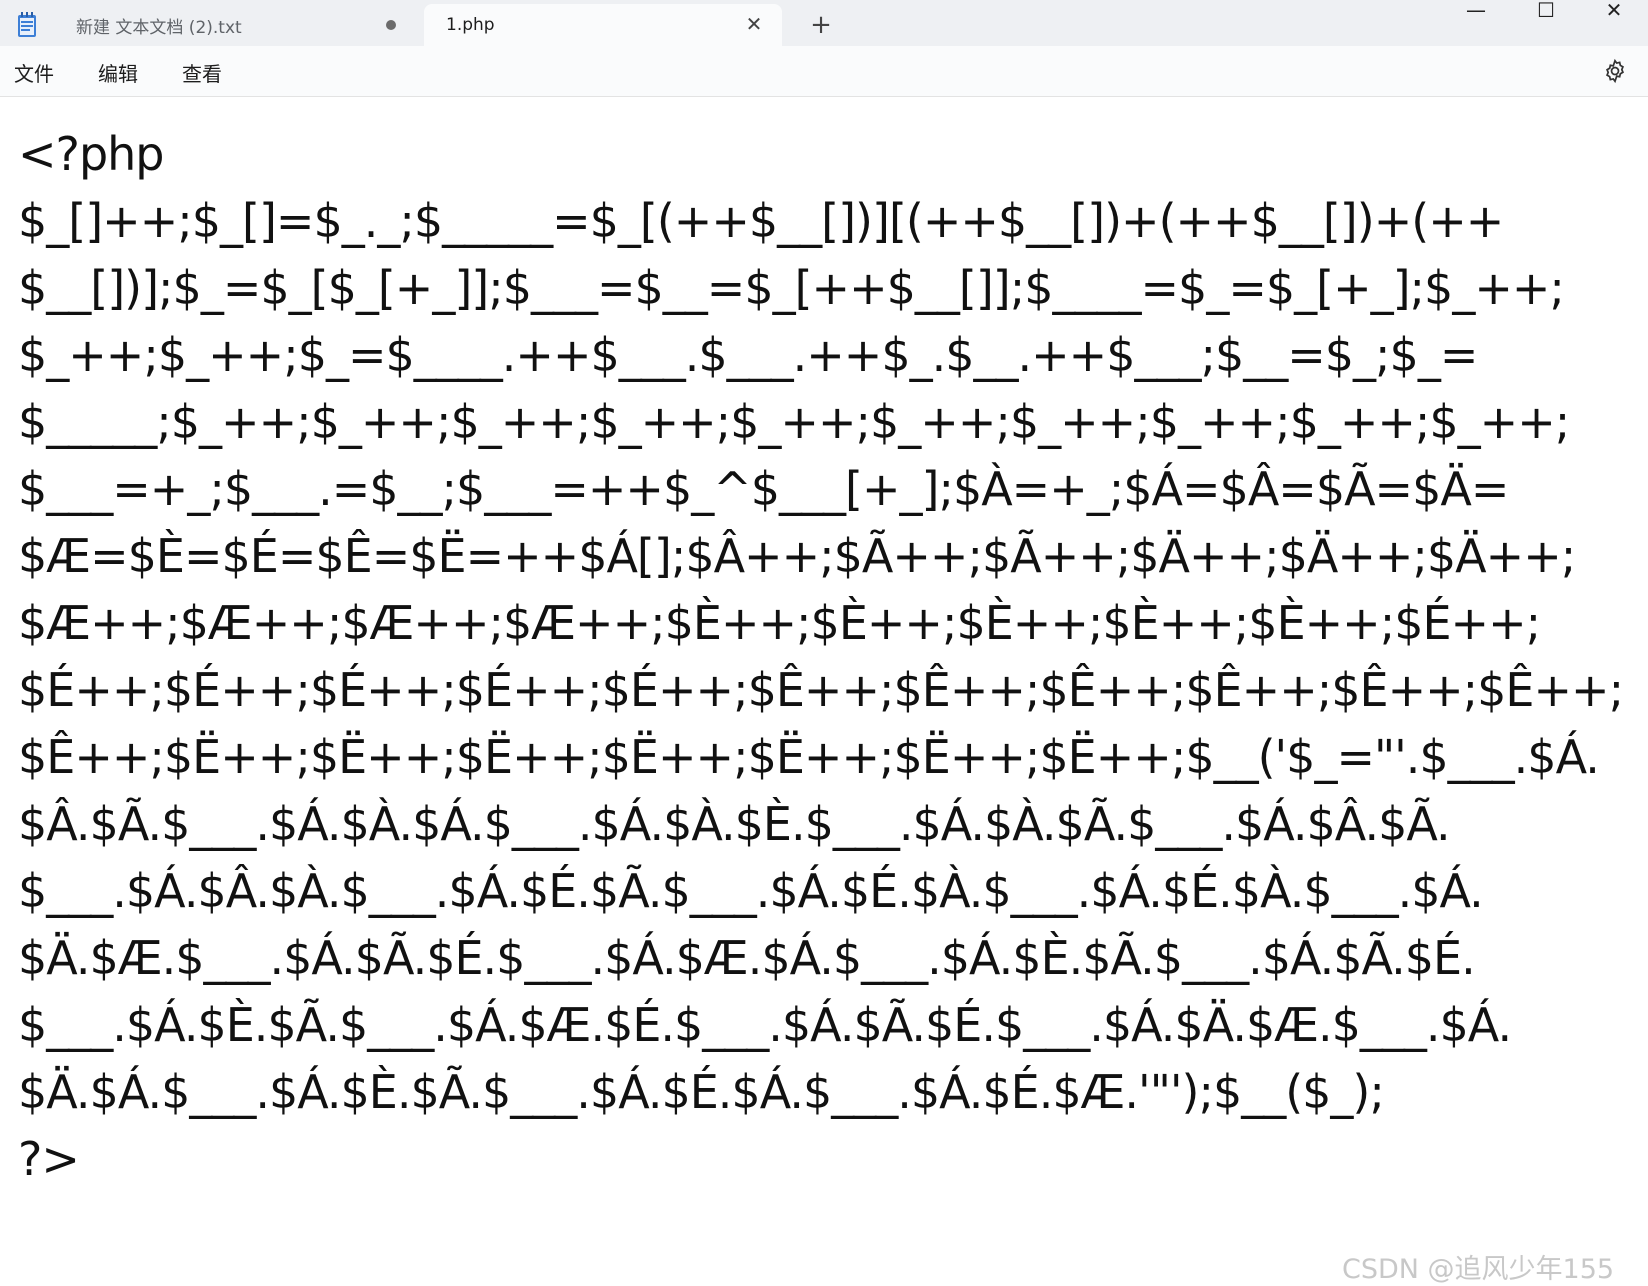 Image resolution: width=1648 pixels, height=1286 pixels. I want to click on tab-1-php: 1.php ✕, so click(603, 25).